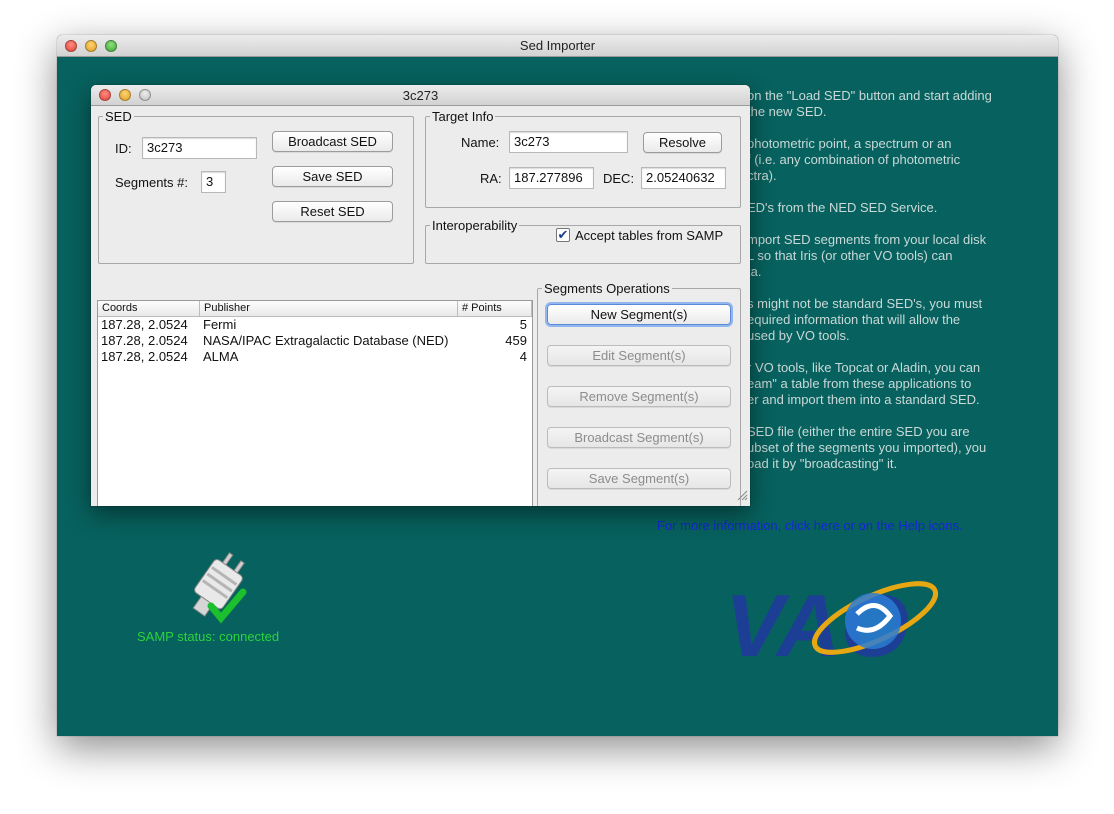 The image size is (1114, 814). Describe the element at coordinates (607, 288) in the screenshot. I see `segments-operations-legend: Segments Operations` at that location.